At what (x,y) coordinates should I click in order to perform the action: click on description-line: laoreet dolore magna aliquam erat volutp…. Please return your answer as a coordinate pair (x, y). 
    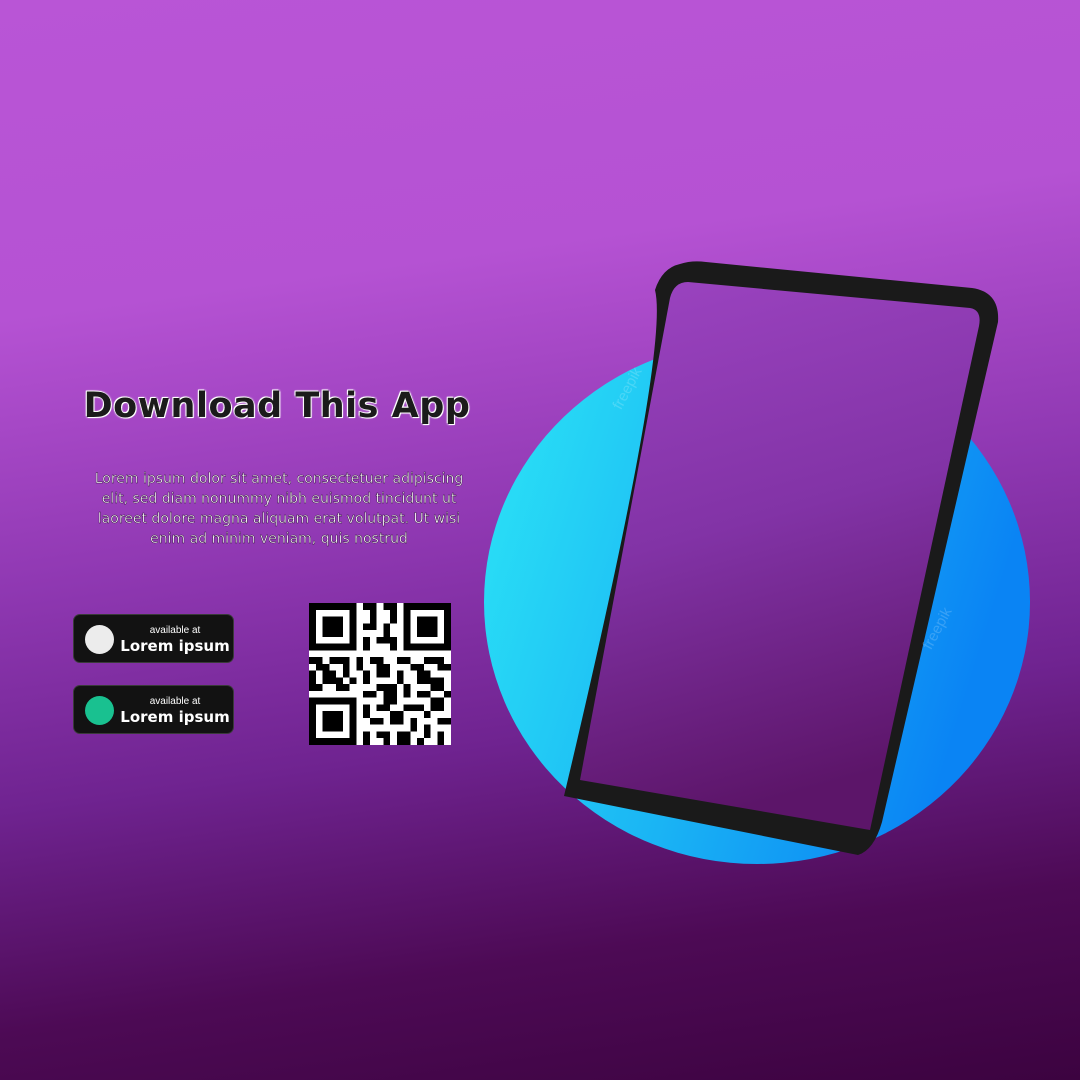
    Looking at the image, I should click on (279, 519).